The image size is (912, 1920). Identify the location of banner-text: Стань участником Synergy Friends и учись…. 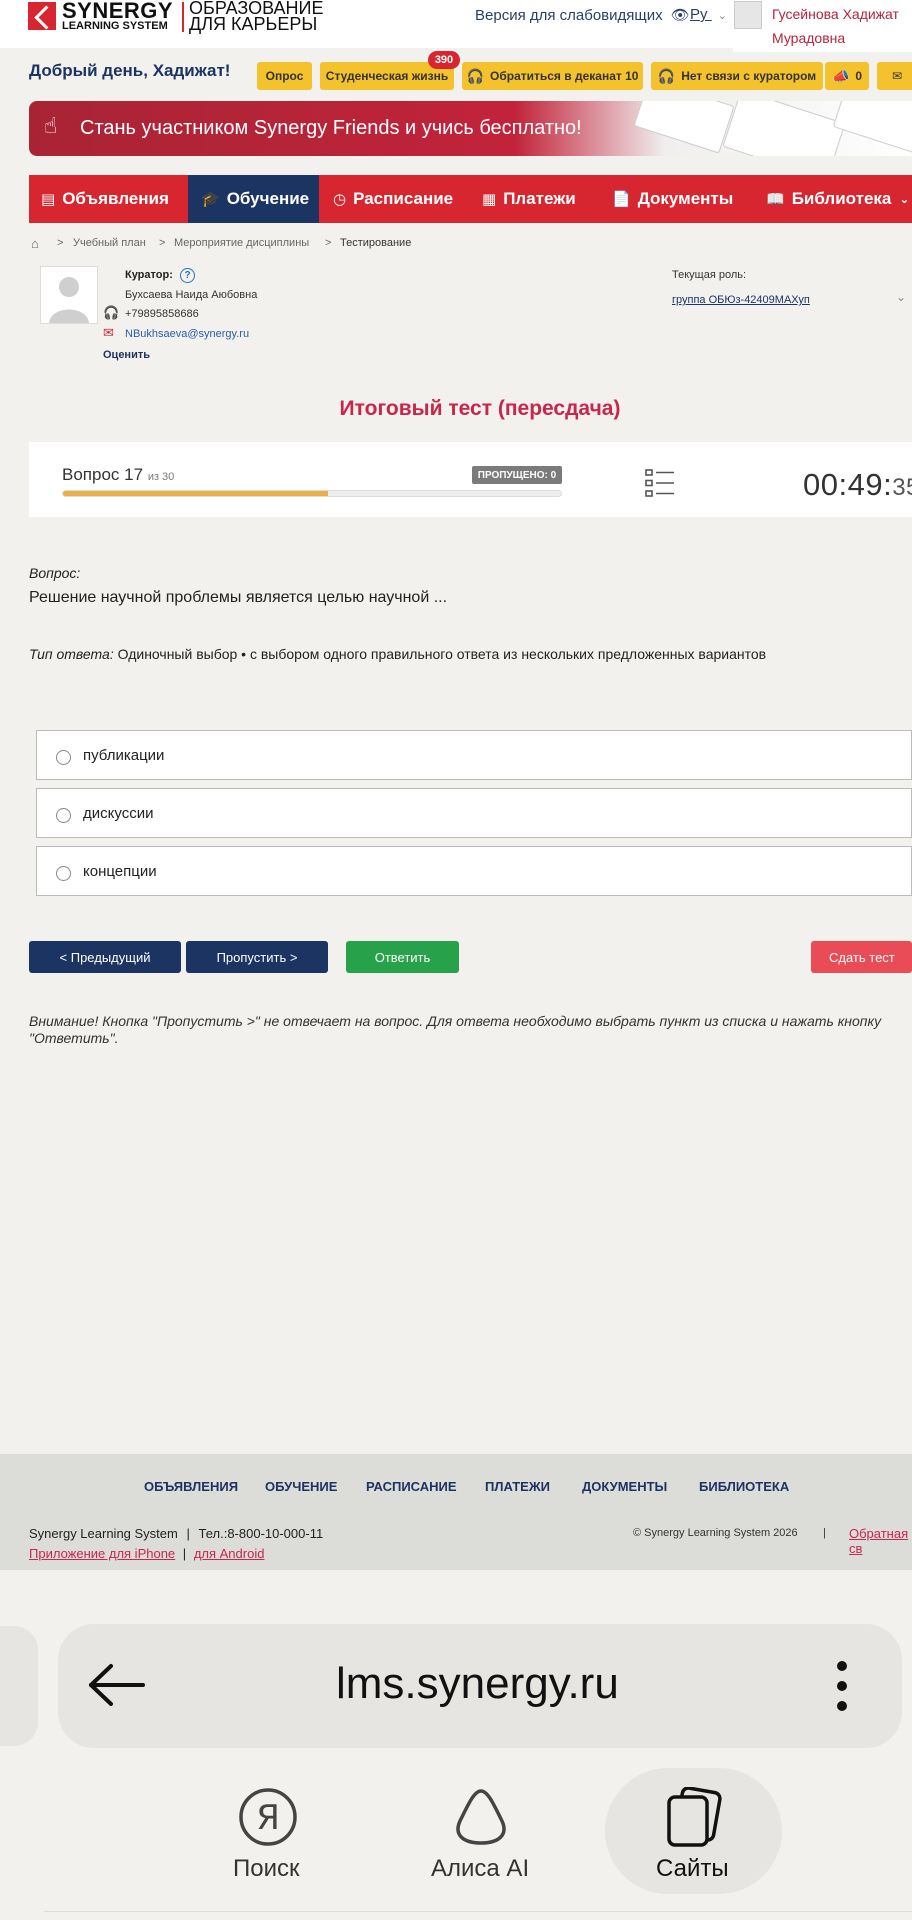
(331, 128).